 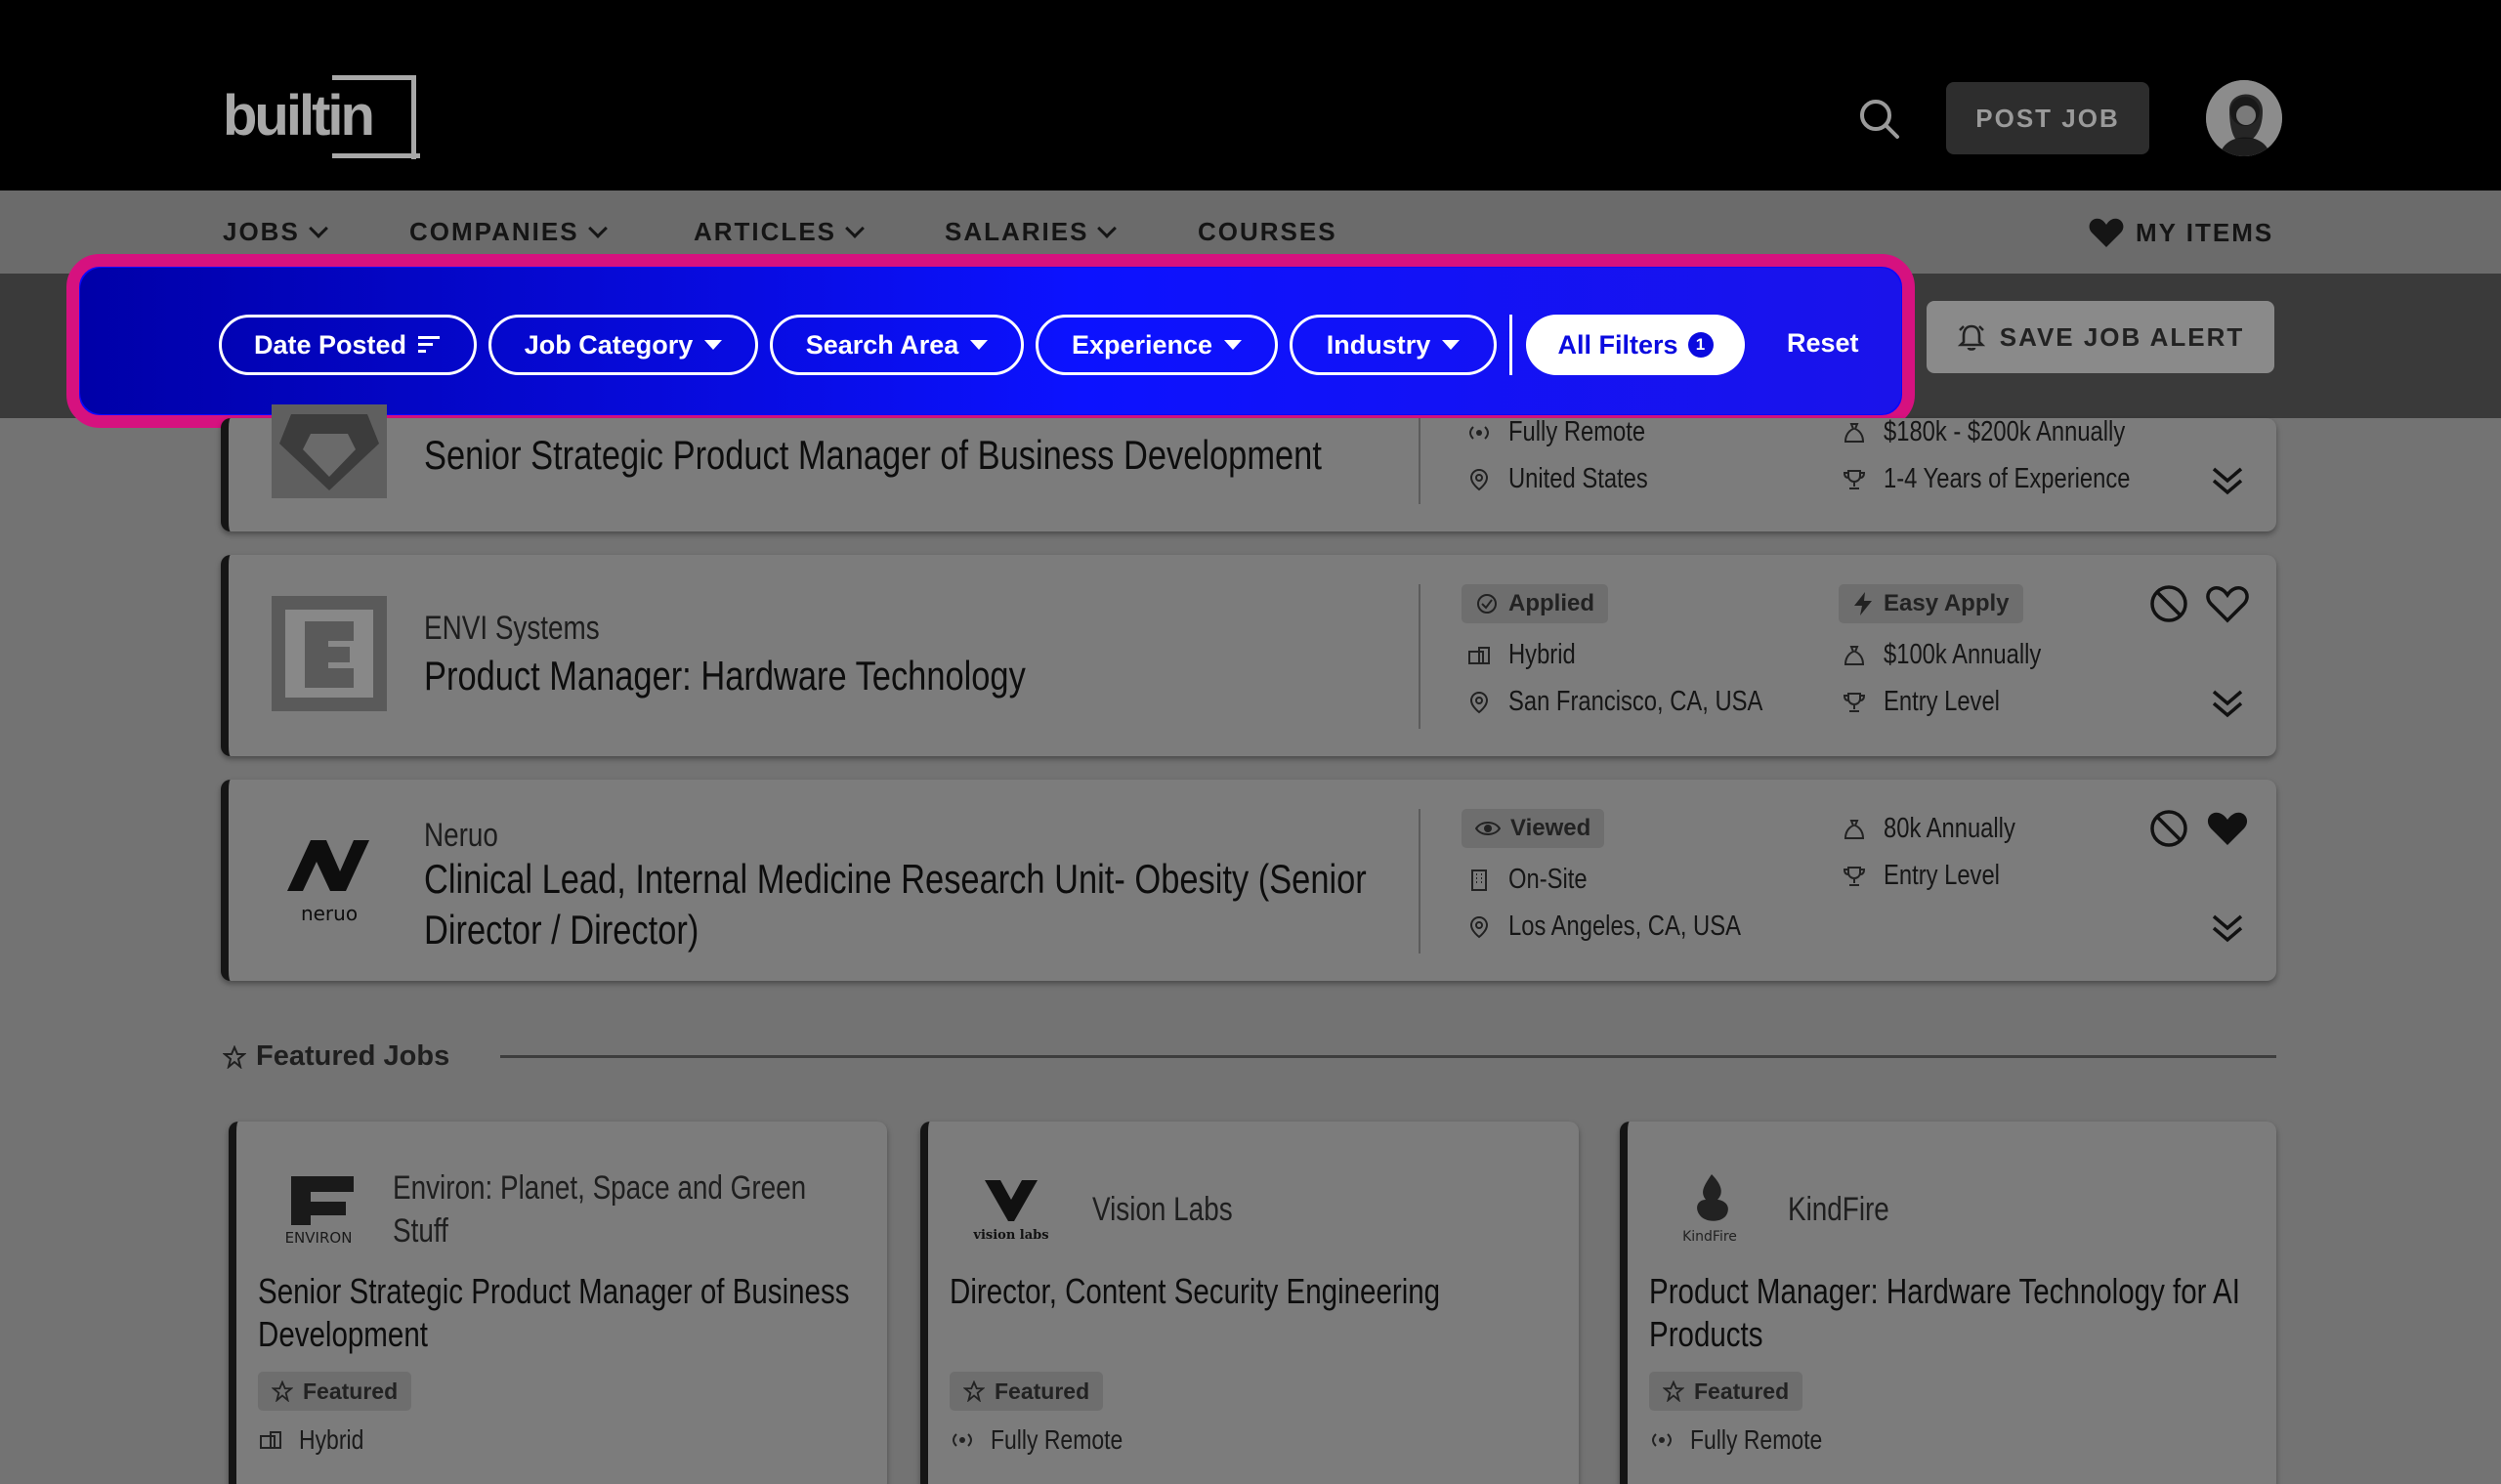 I want to click on applied-badge: Applied, so click(x=1535, y=603).